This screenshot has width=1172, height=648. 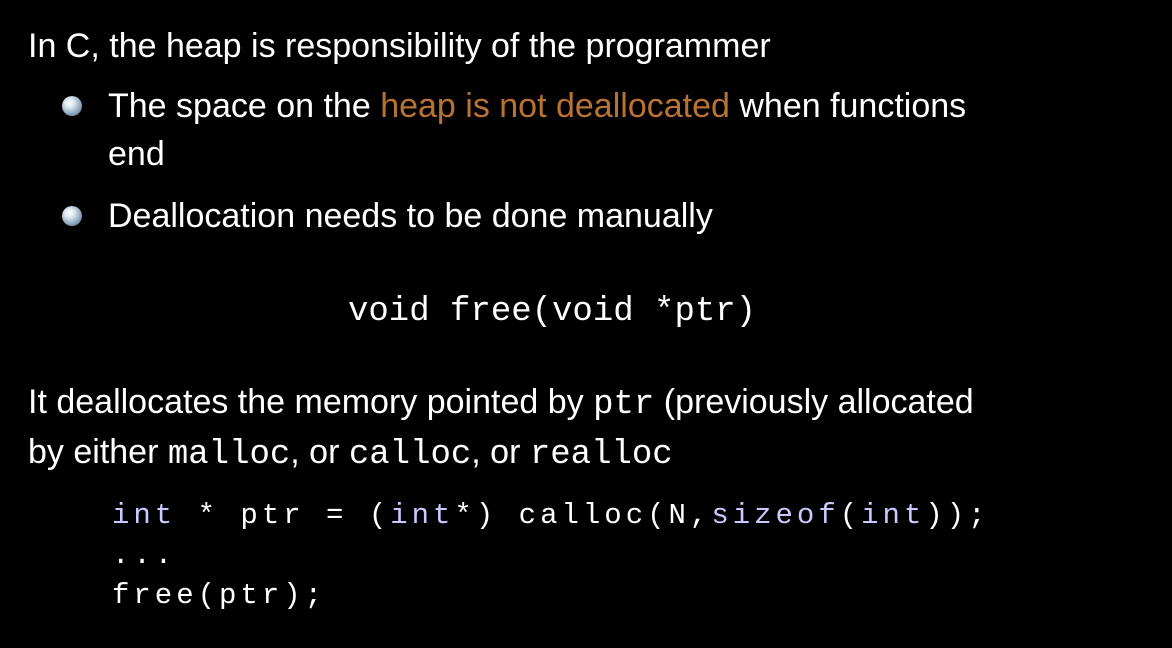 What do you see at coordinates (229, 455) in the screenshot?
I see `inline-code-malloc: malloc` at bounding box center [229, 455].